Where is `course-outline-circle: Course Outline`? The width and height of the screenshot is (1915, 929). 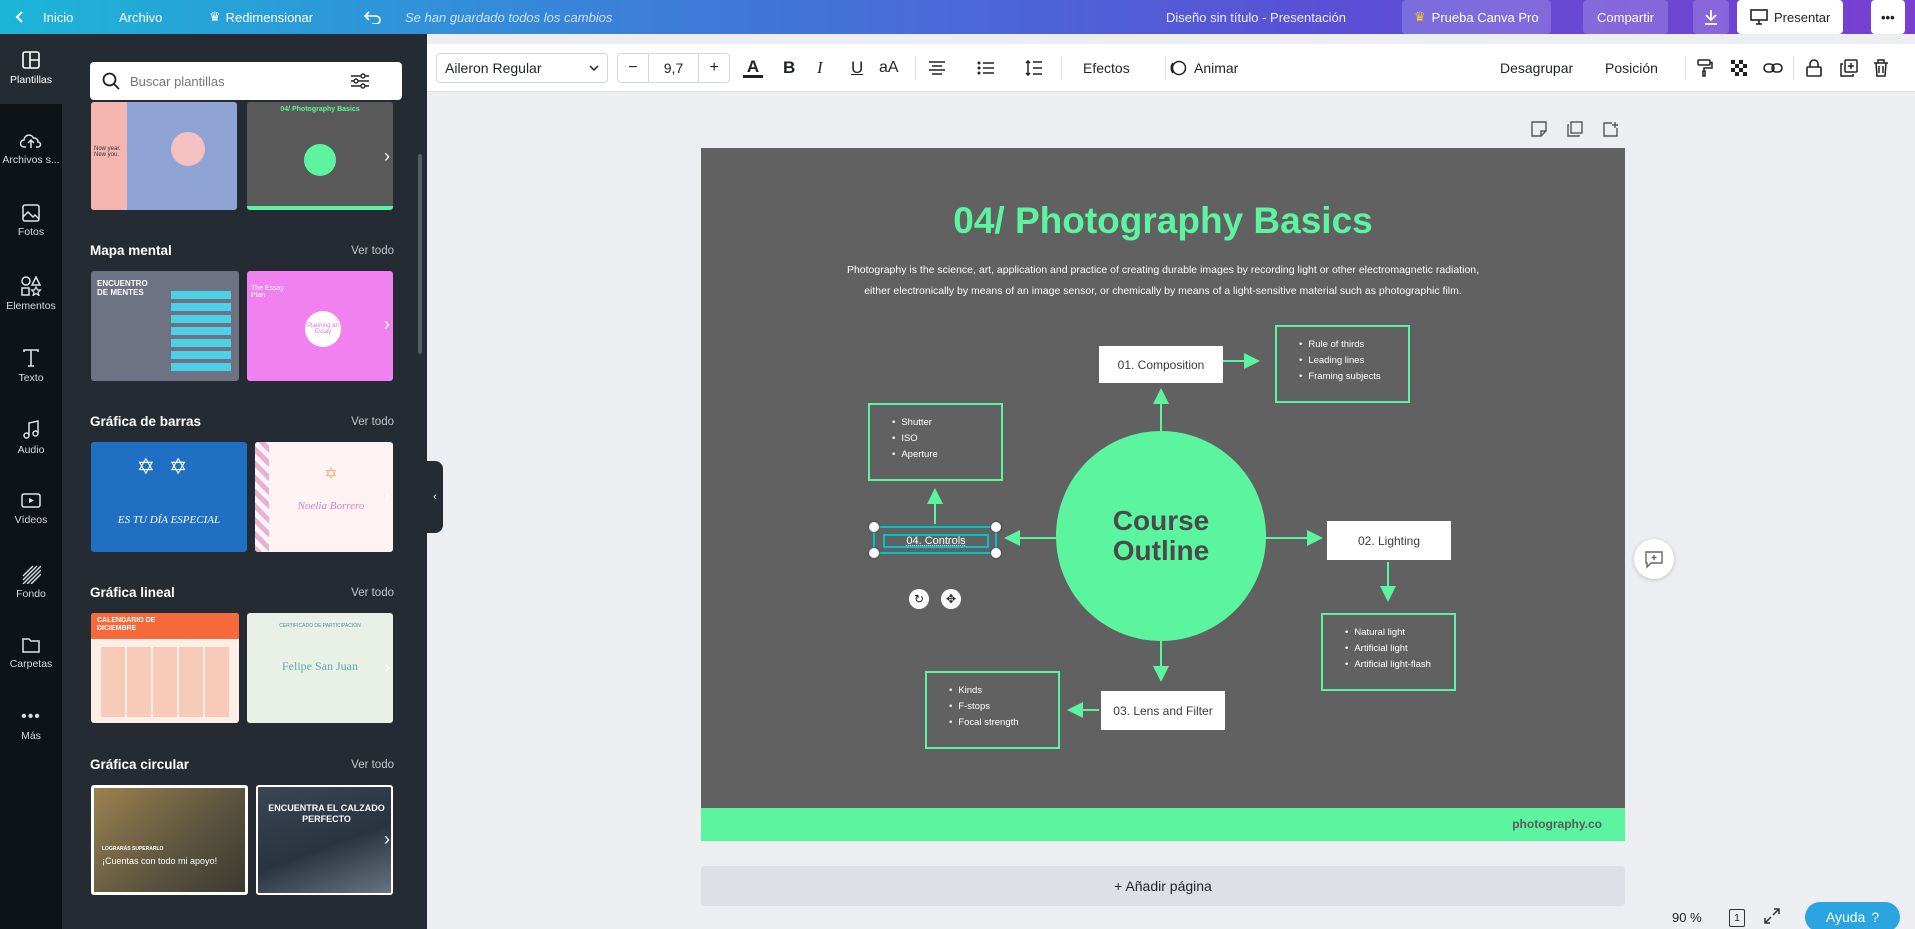
course-outline-circle: Course Outline is located at coordinates (1161, 536).